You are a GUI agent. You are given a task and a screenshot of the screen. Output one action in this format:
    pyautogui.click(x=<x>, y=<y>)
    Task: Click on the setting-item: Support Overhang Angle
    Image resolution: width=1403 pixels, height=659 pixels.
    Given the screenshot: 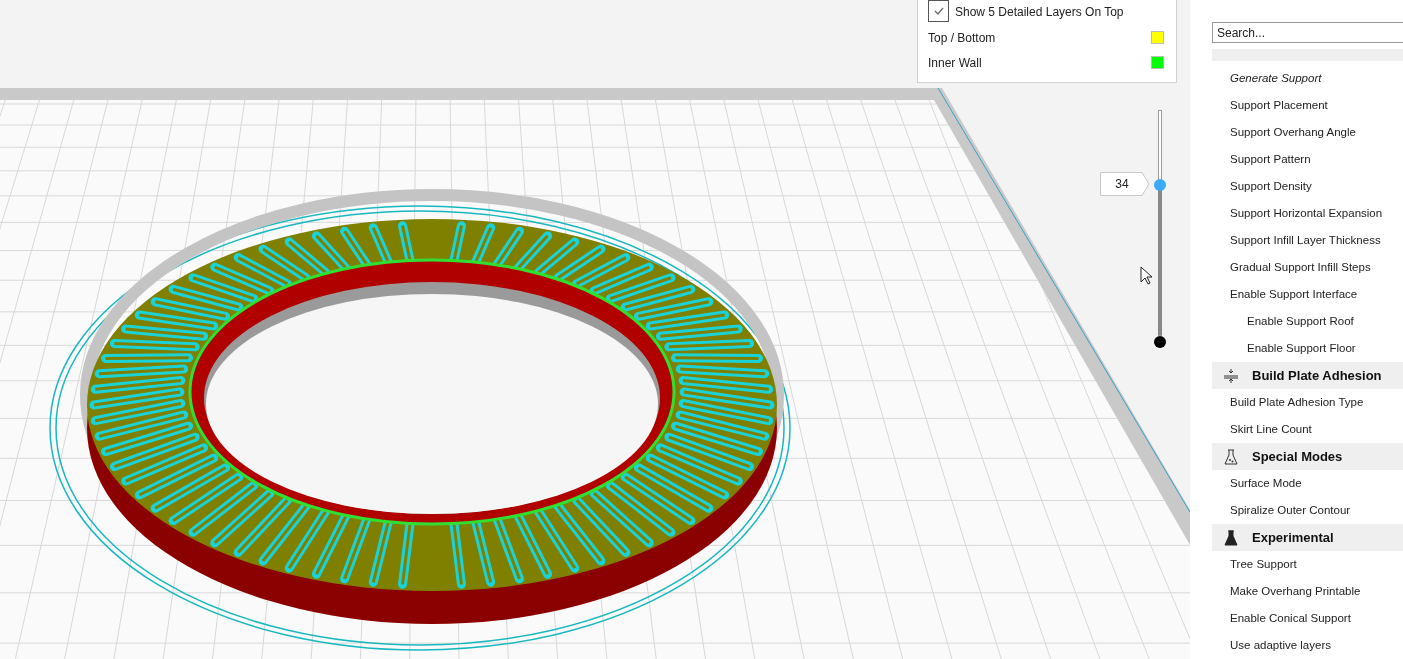 What is the action you would take?
    pyautogui.click(x=1296, y=132)
    